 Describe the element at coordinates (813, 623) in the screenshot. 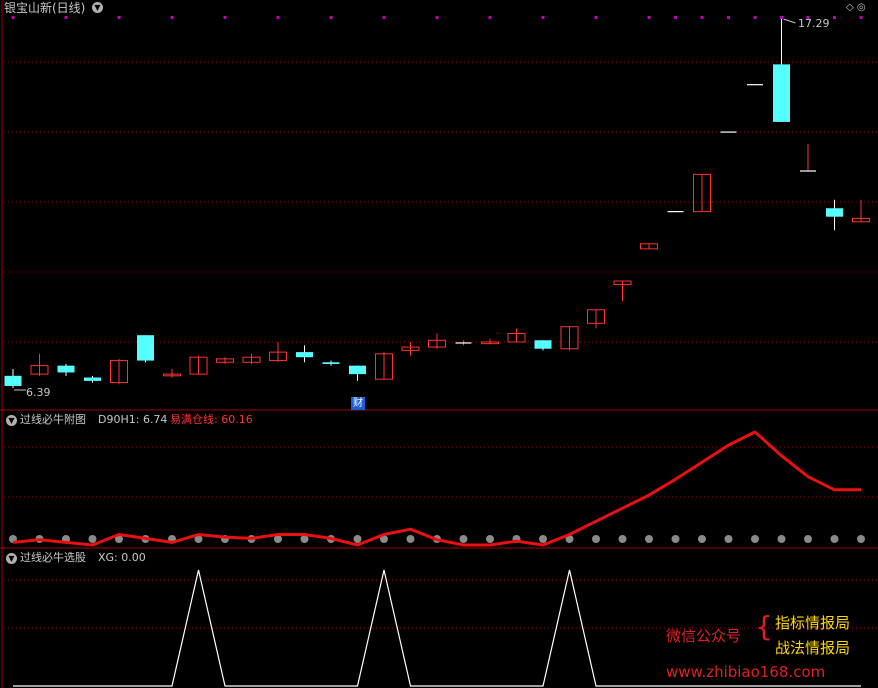

I see `watermark-right-top: 指标情报局` at that location.